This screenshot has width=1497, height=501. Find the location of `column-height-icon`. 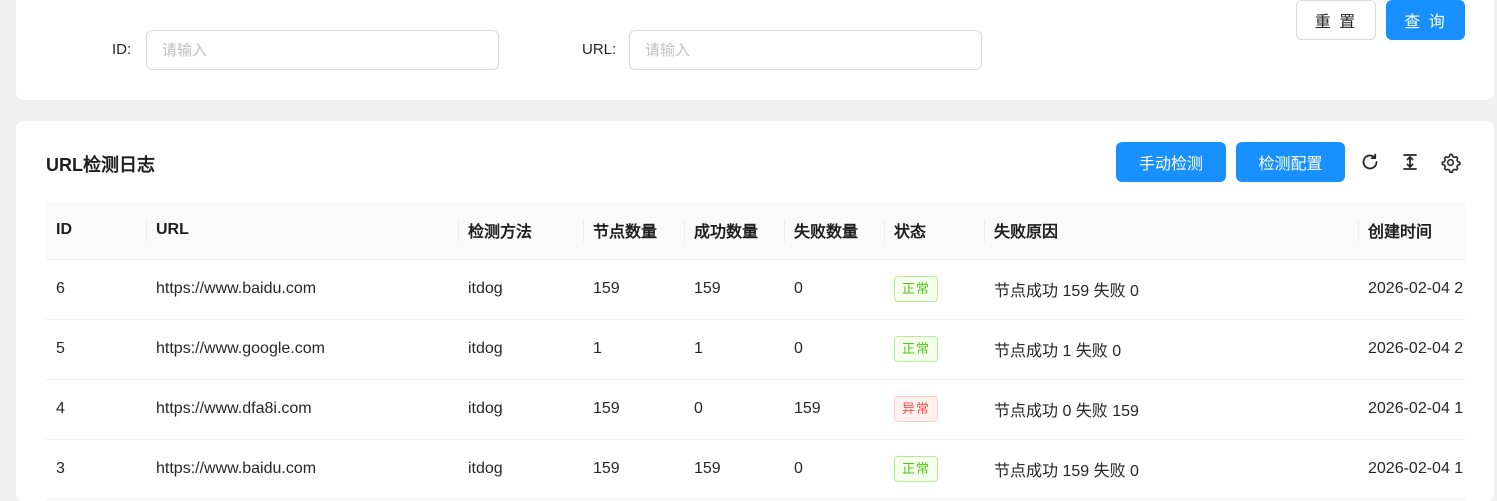

column-height-icon is located at coordinates (1410, 162).